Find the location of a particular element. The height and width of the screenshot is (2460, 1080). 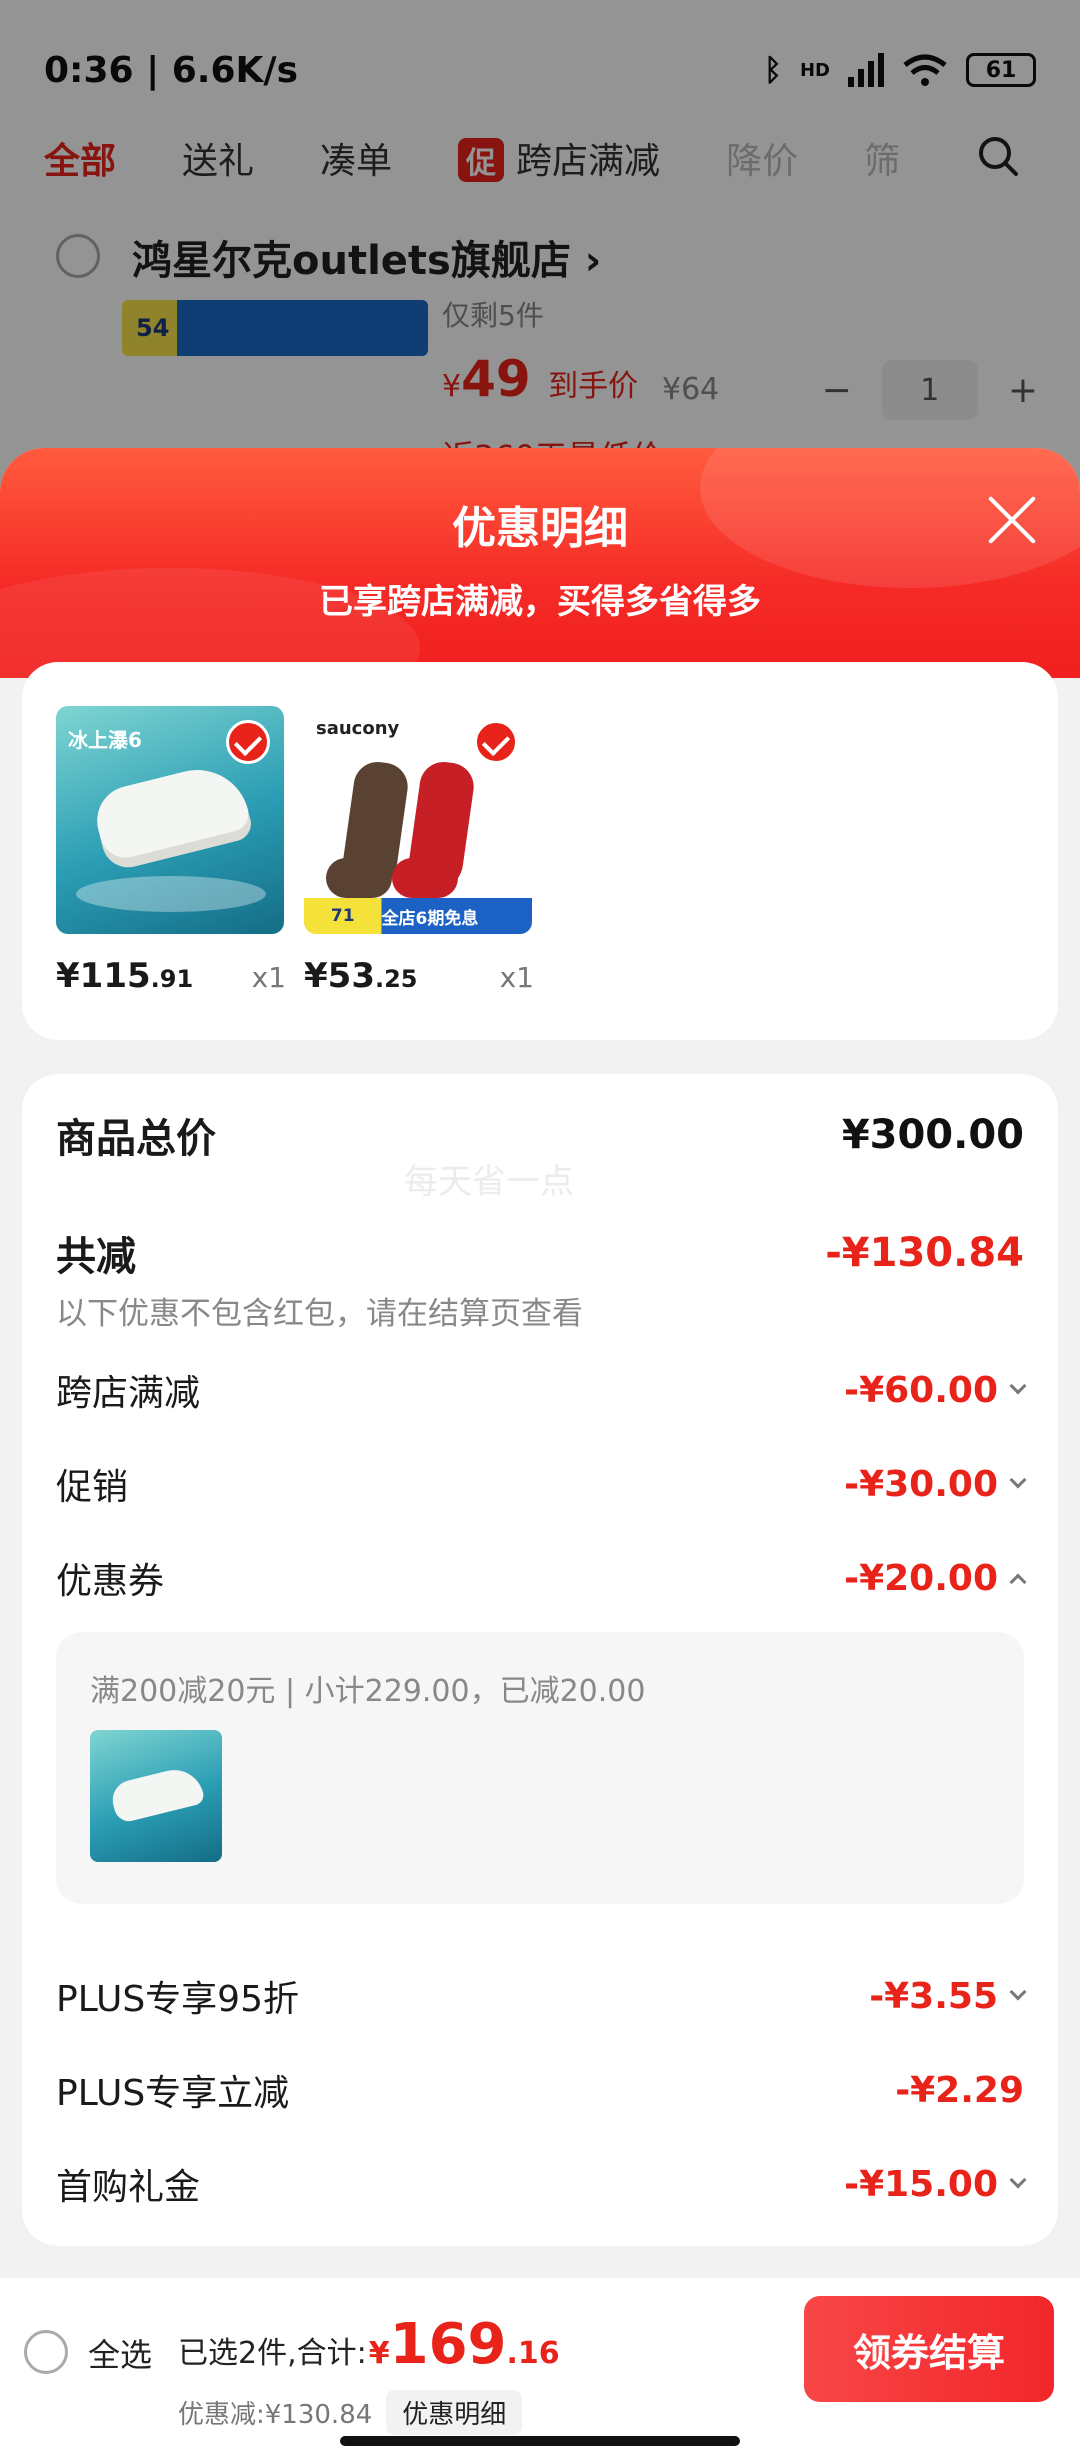

select-all-radio is located at coordinates (46, 2352).